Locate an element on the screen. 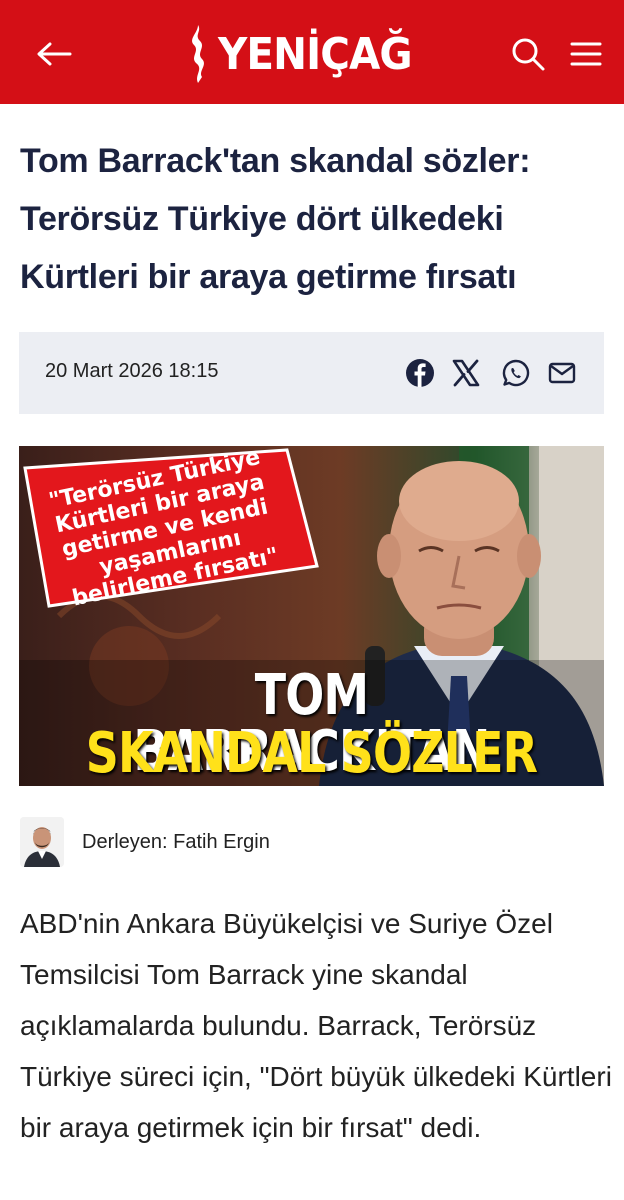 This screenshot has width=624, height=1200. share-whatsapp-button is located at coordinates (516, 373).